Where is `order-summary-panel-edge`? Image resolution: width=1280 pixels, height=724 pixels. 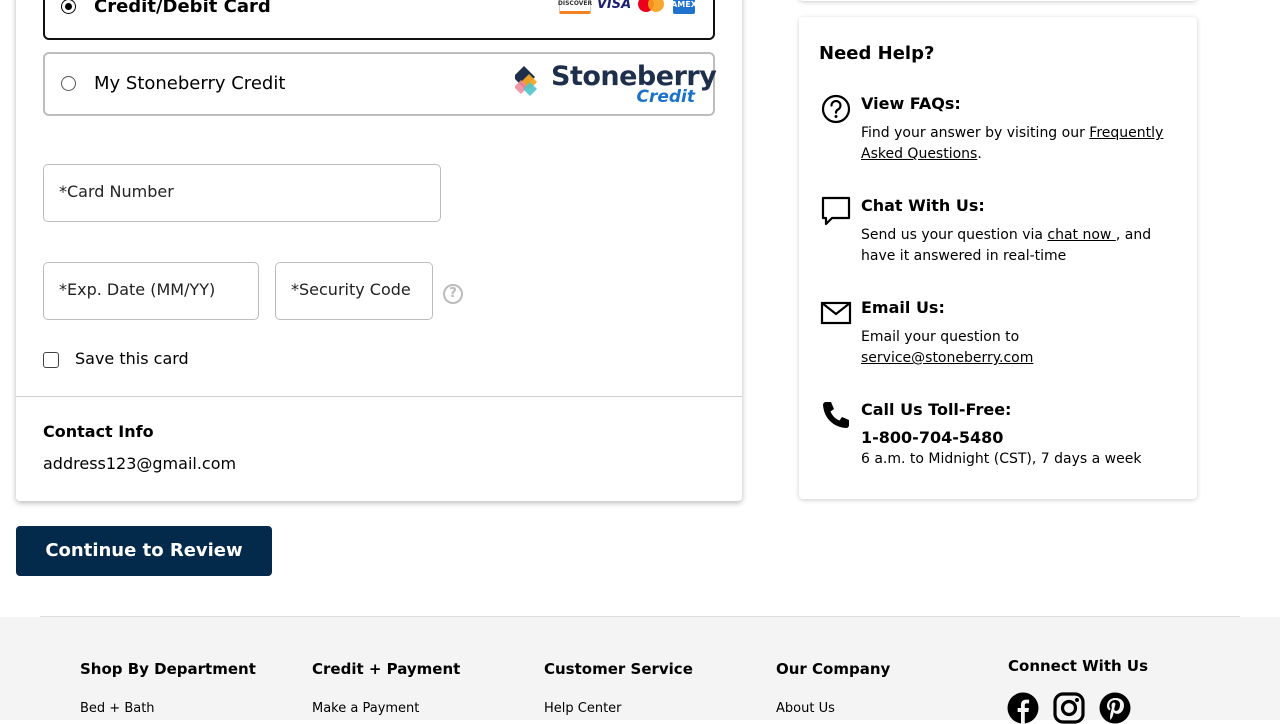 order-summary-panel-edge is located at coordinates (998, 0).